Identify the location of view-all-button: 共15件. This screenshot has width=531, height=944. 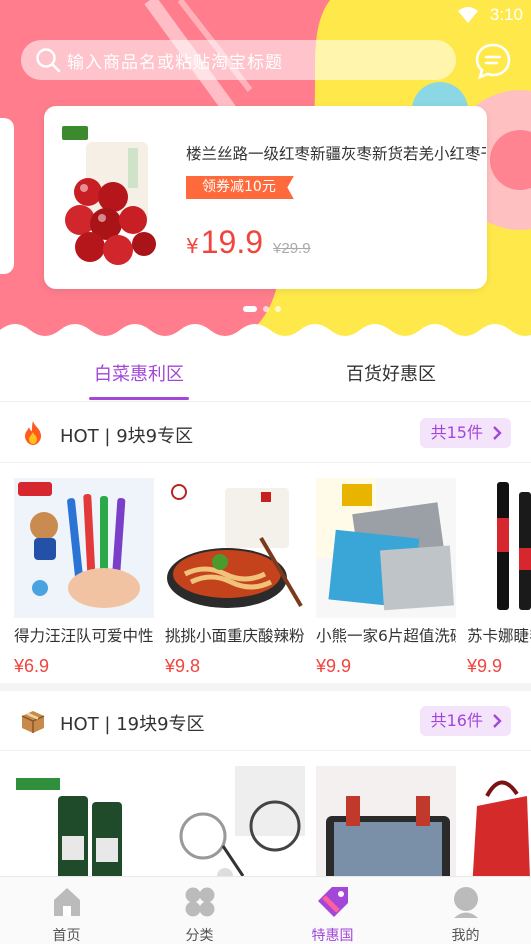
(465, 433).